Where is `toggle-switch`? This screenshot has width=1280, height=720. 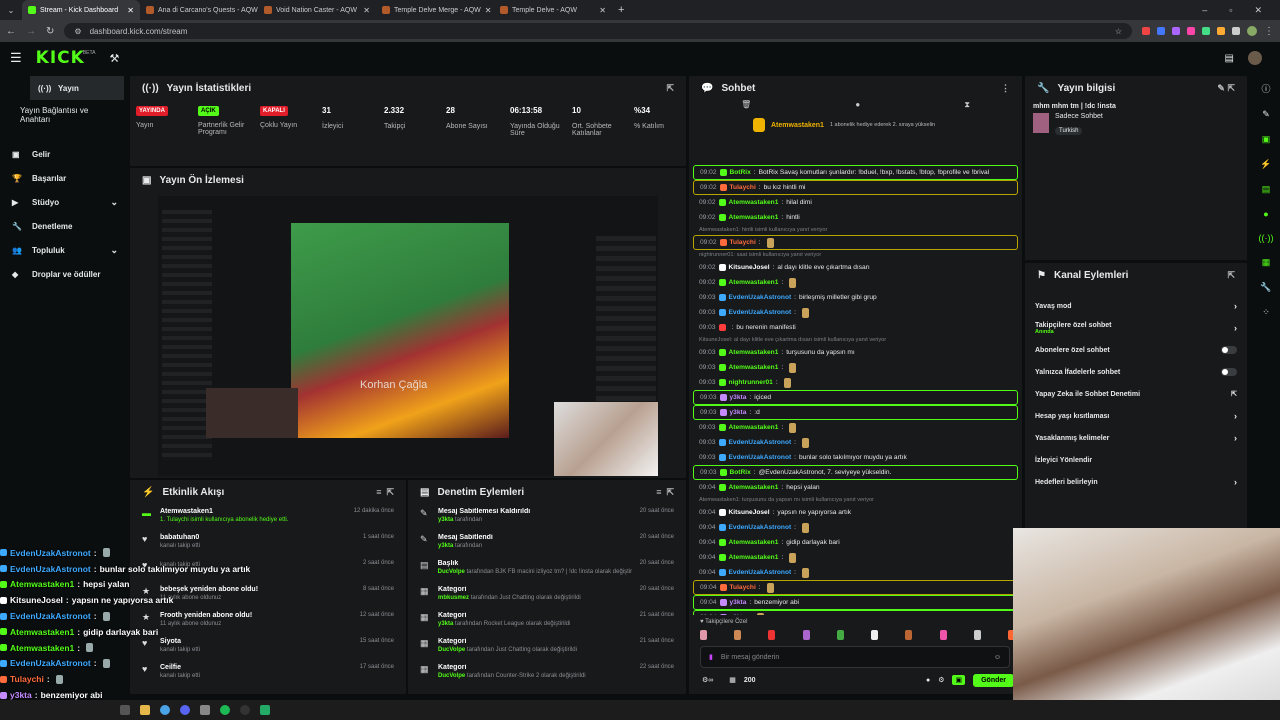
toggle-switch is located at coordinates (1229, 350).